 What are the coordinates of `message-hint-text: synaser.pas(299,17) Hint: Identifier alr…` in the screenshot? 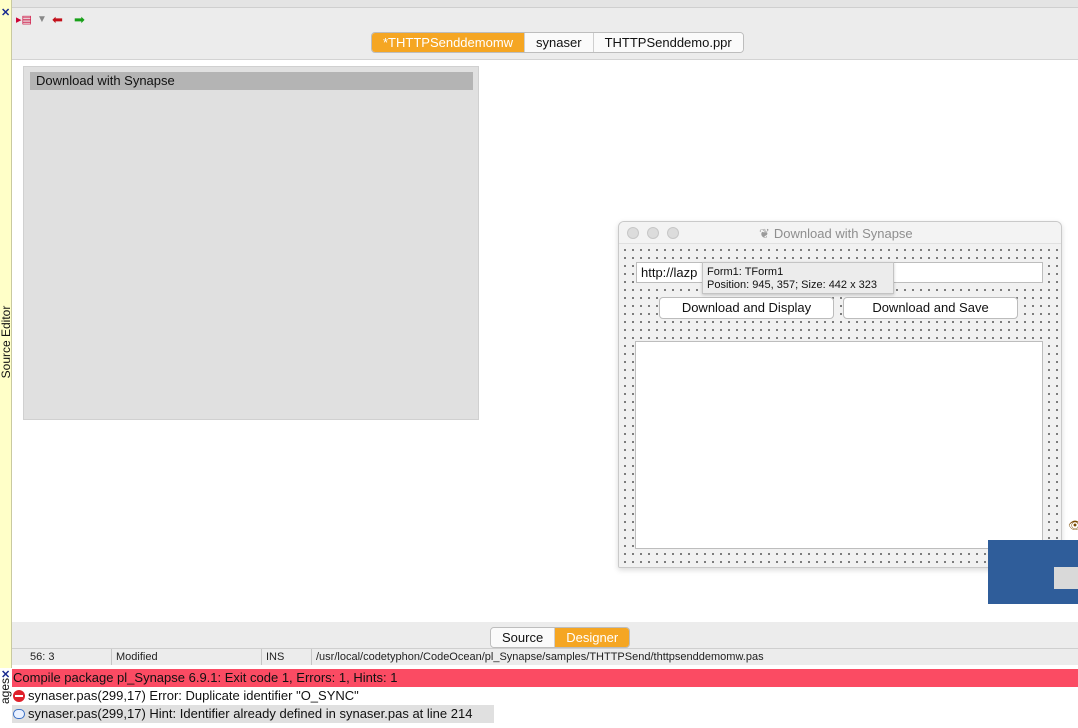 It's located at (250, 713).